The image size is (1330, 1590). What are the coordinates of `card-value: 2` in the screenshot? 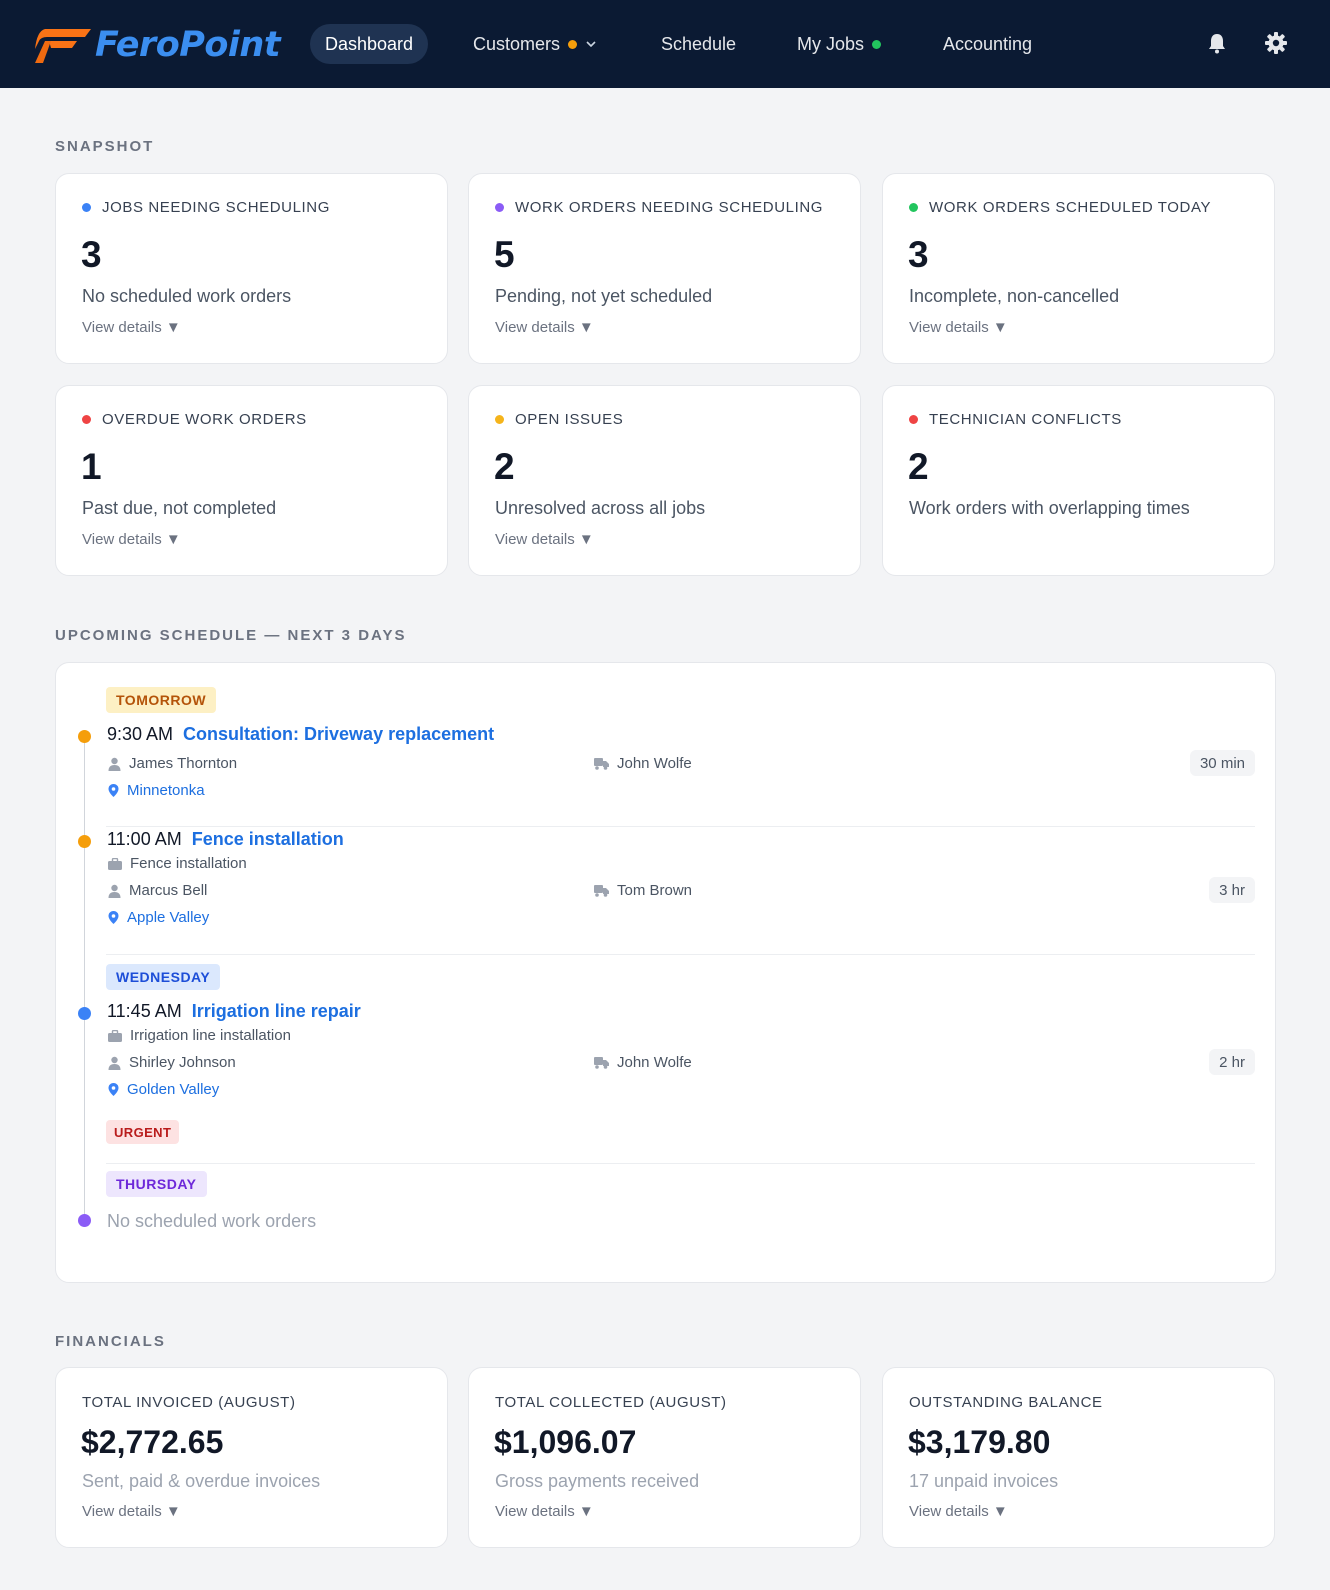 It's located at (504, 466).